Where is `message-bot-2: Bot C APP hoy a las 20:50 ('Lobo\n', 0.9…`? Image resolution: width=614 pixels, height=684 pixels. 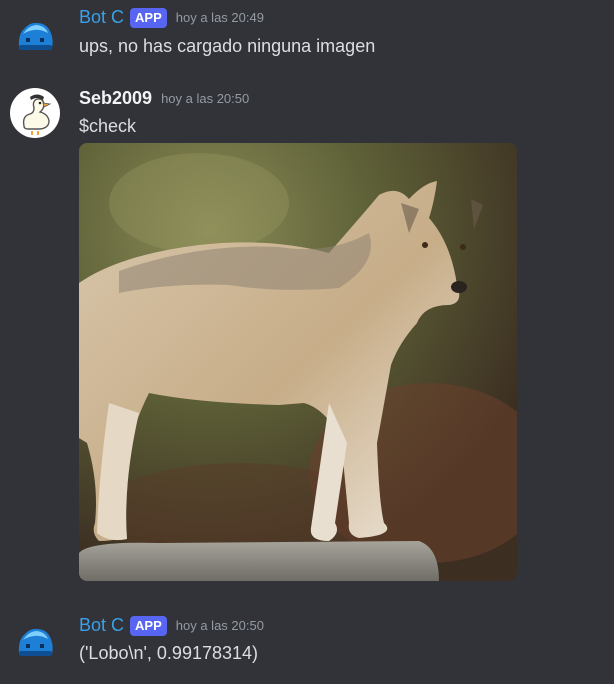
message-bot-2: Bot C APP hoy a las 20:50 ('Lobo\n', 0.9… is located at coordinates (307, 645).